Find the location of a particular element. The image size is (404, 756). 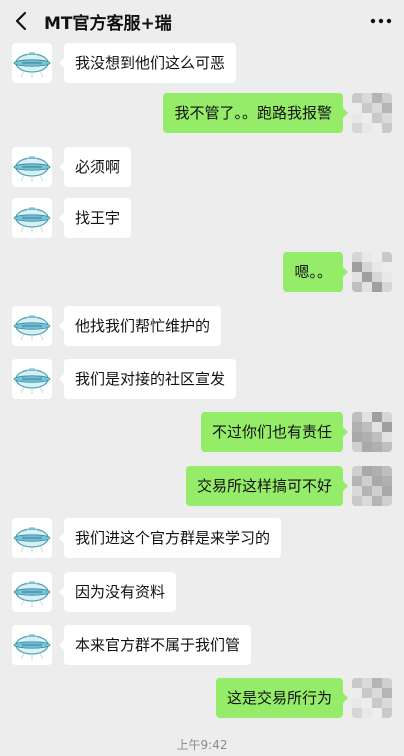

more-options-button is located at coordinates (381, 21).